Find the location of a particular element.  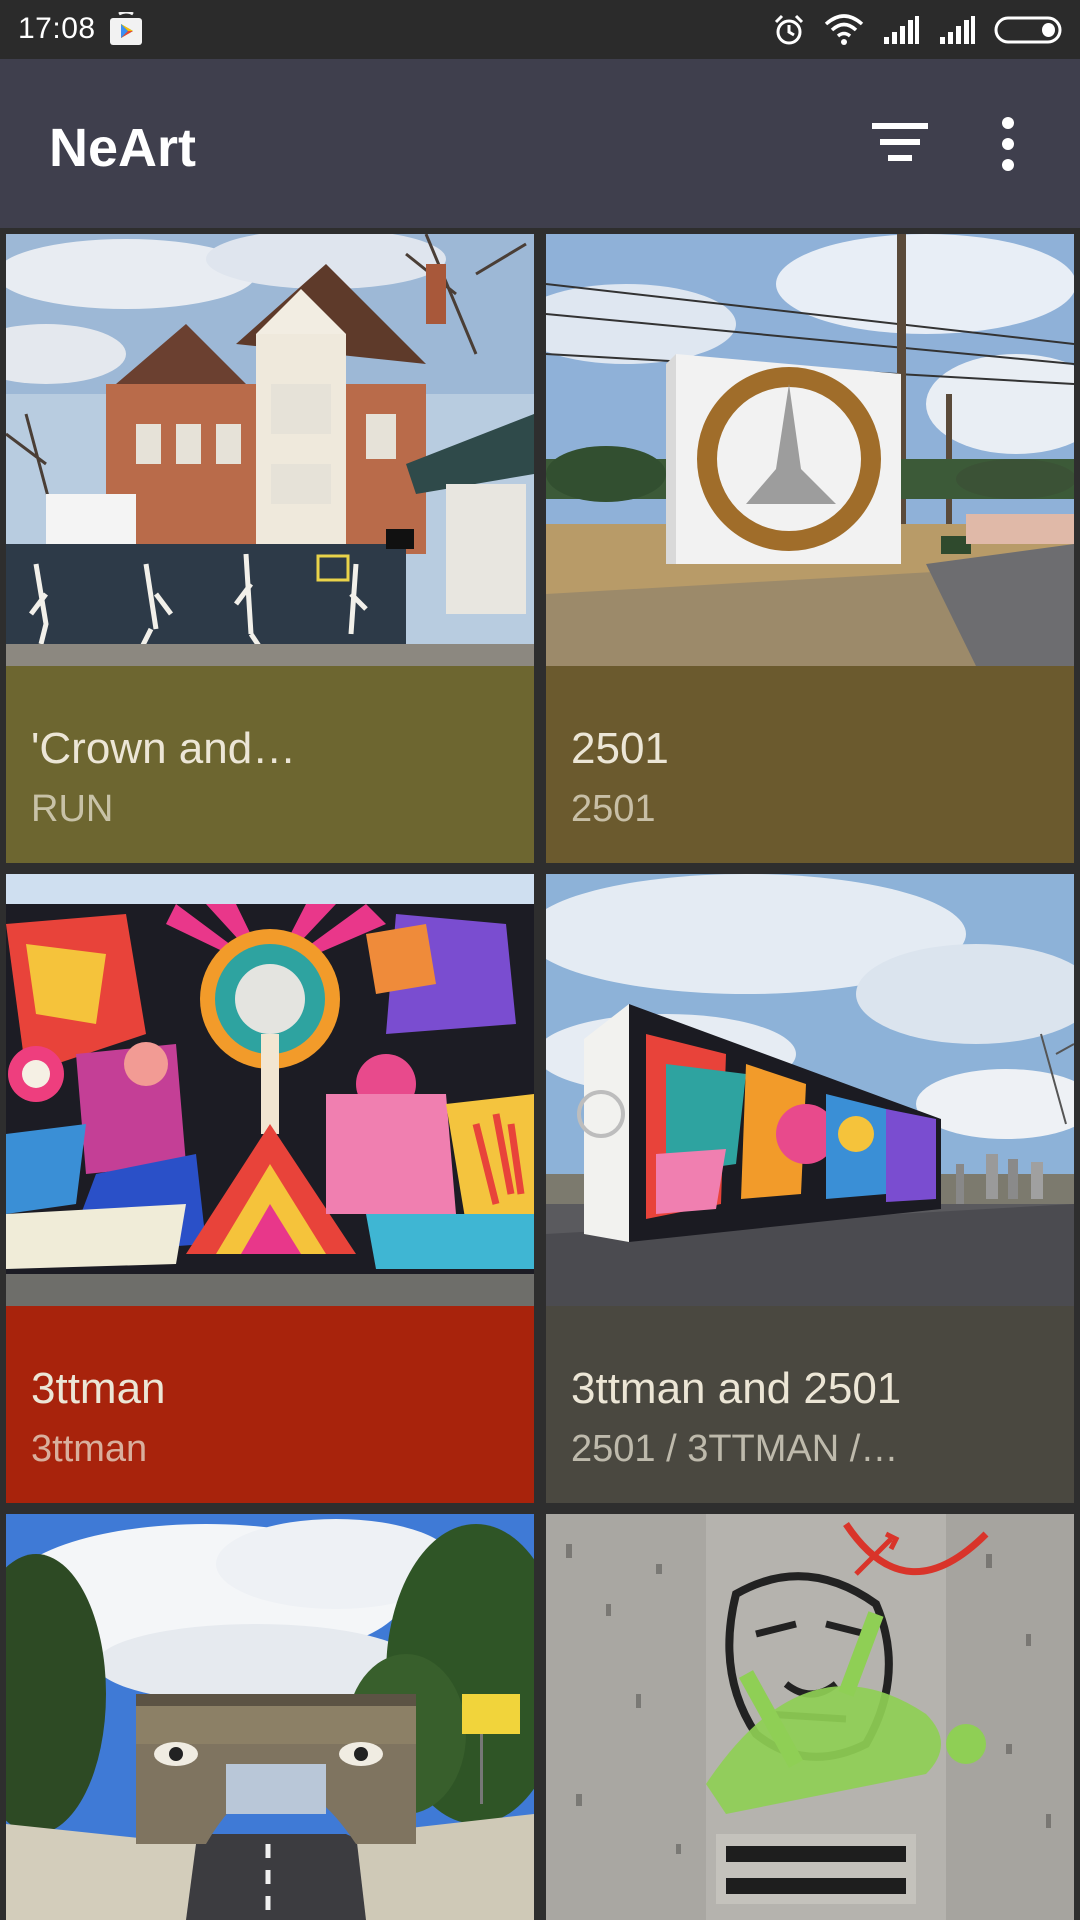

status-icons is located at coordinates (919, 30).